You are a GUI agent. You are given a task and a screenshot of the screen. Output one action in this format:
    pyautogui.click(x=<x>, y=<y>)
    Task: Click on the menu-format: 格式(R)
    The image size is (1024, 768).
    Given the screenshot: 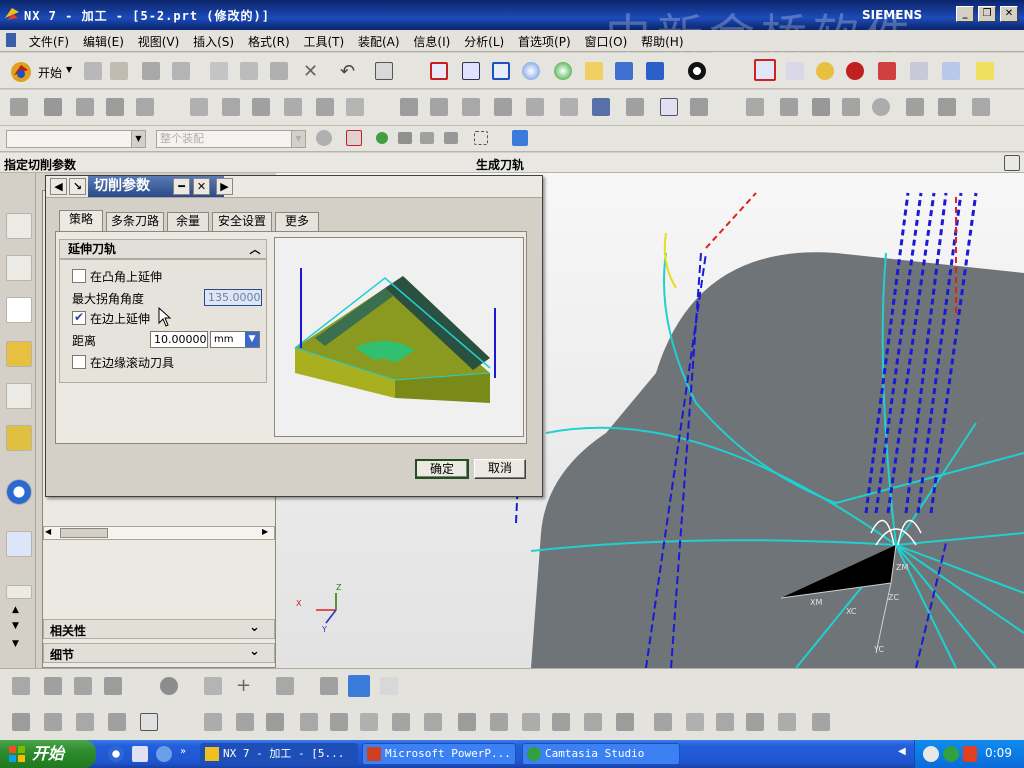 What is the action you would take?
    pyautogui.click(x=269, y=41)
    